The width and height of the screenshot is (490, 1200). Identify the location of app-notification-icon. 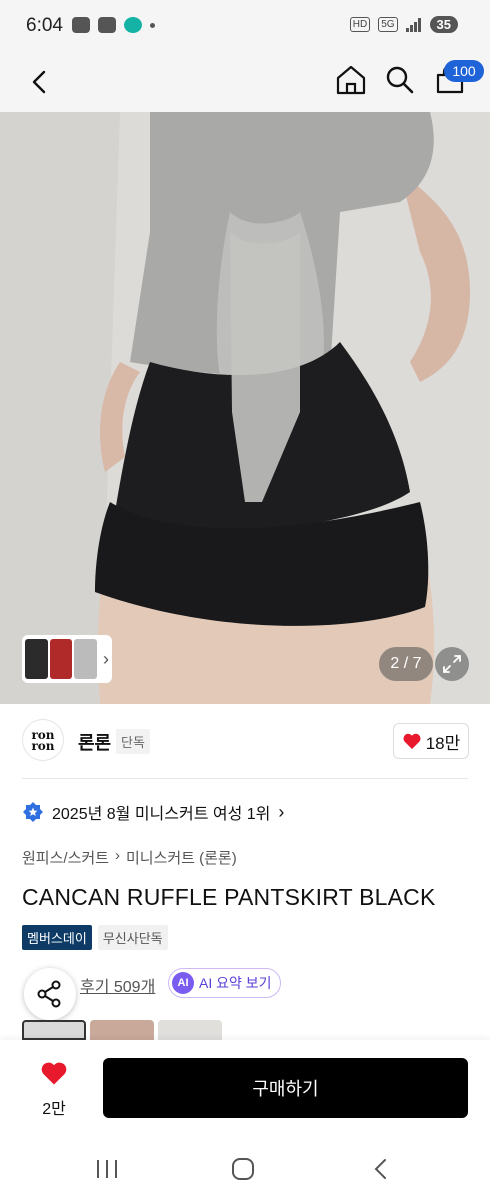
(133, 25).